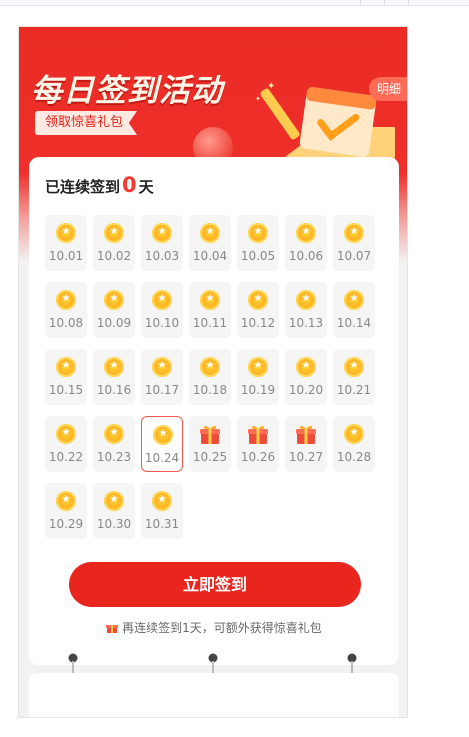  What do you see at coordinates (83, 187) in the screenshot?
I see `streak-prefix: 已连续签到` at bounding box center [83, 187].